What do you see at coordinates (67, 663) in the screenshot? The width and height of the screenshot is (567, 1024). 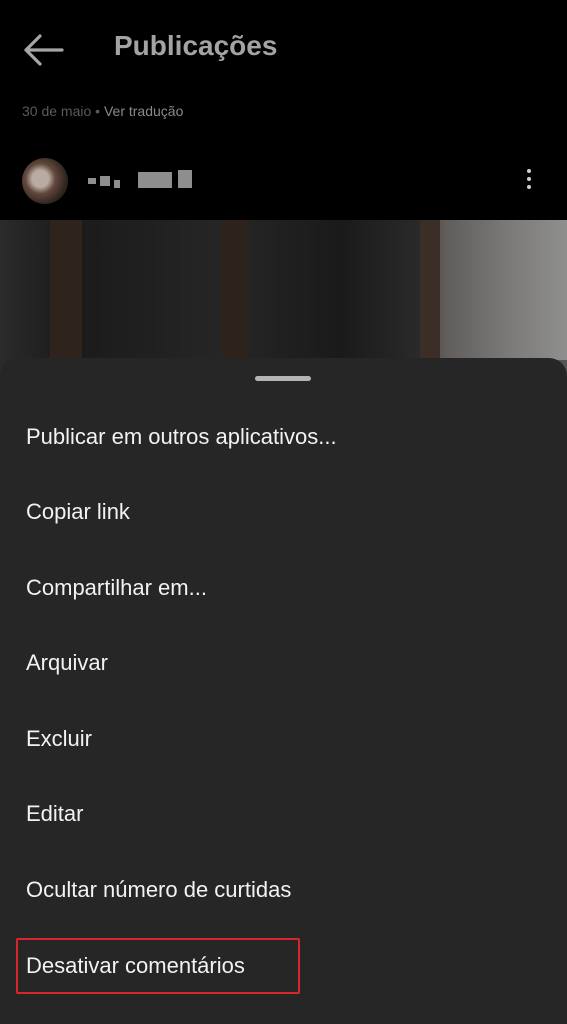 I see `menu-item-archive: Arquivar` at bounding box center [67, 663].